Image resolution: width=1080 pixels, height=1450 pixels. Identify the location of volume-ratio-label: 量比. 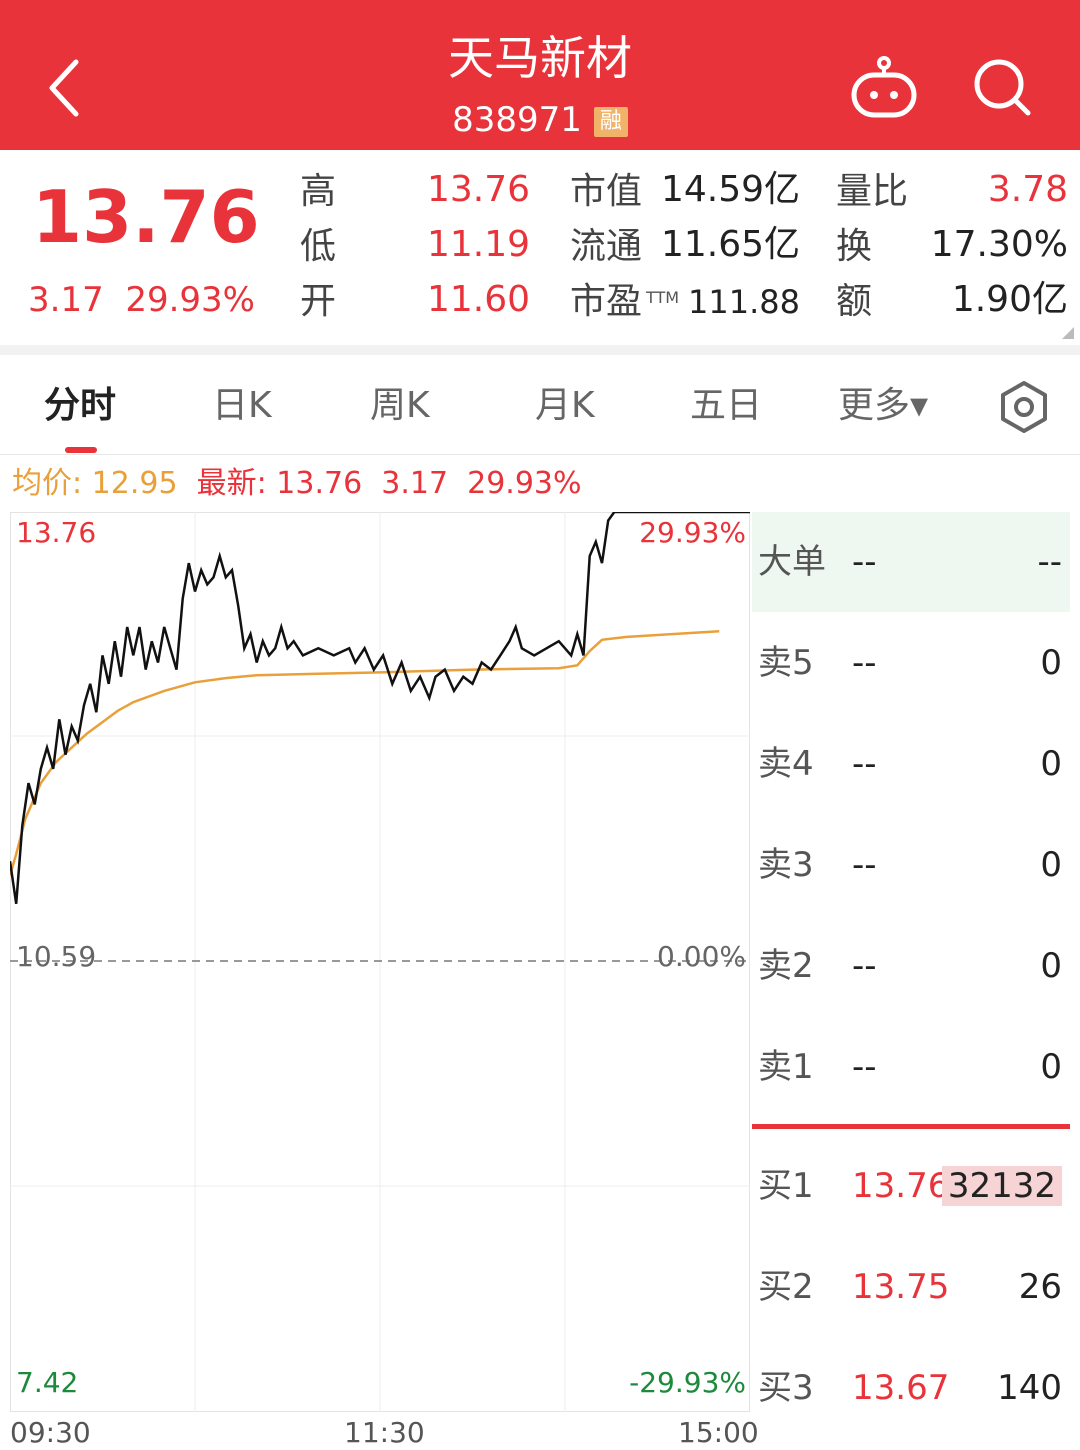
(872, 191).